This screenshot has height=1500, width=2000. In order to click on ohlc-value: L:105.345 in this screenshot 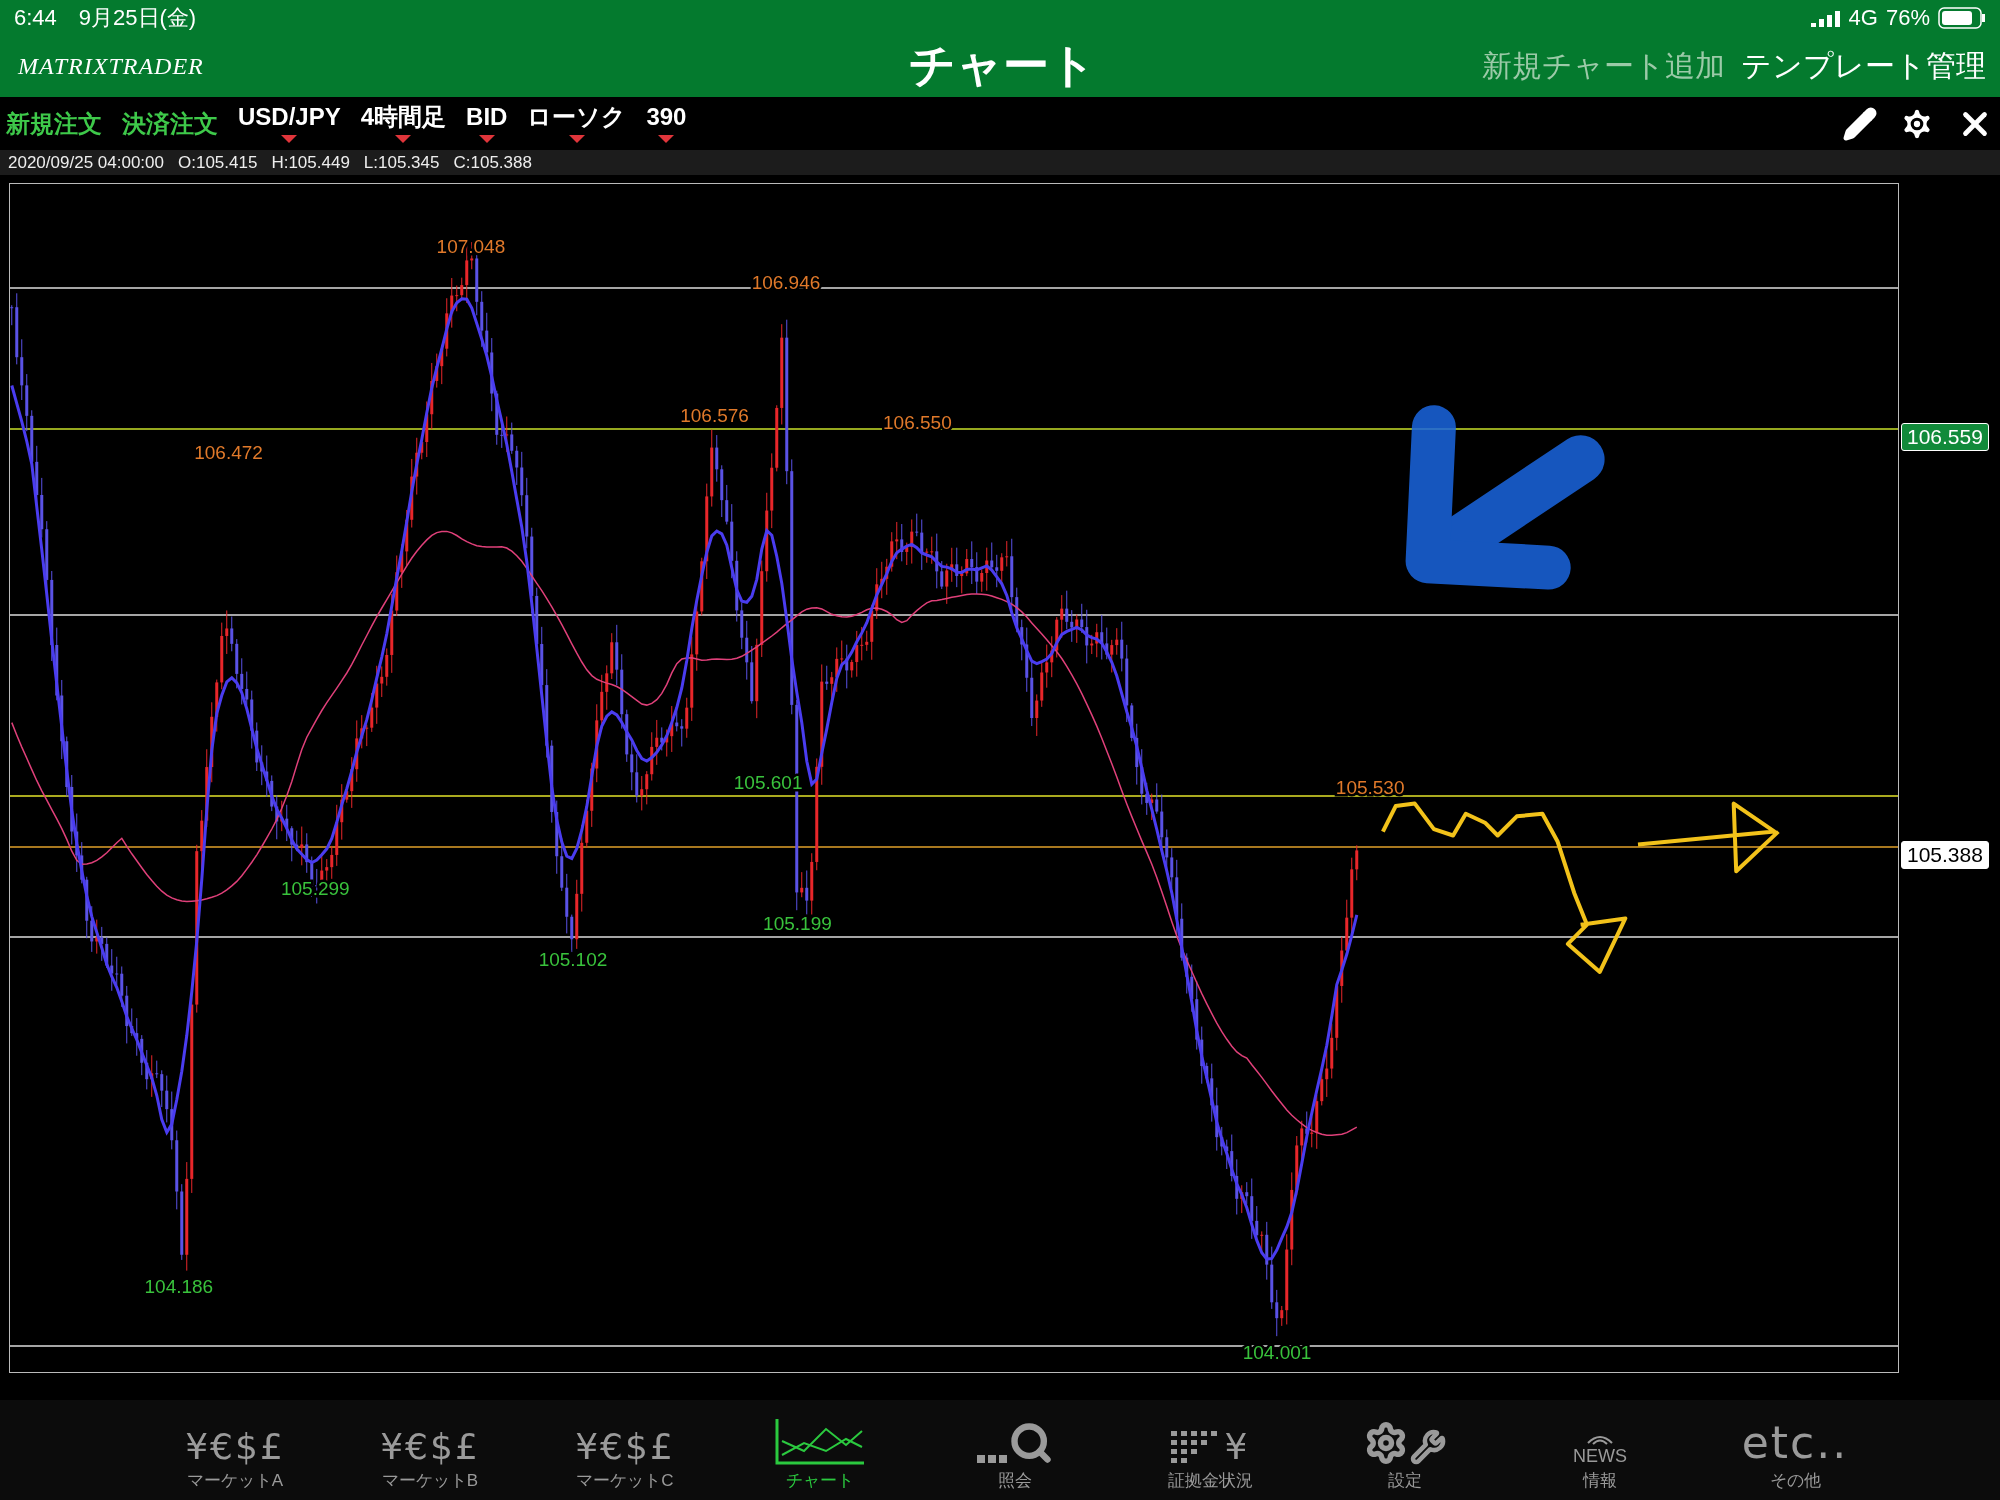, I will do `click(401, 162)`.